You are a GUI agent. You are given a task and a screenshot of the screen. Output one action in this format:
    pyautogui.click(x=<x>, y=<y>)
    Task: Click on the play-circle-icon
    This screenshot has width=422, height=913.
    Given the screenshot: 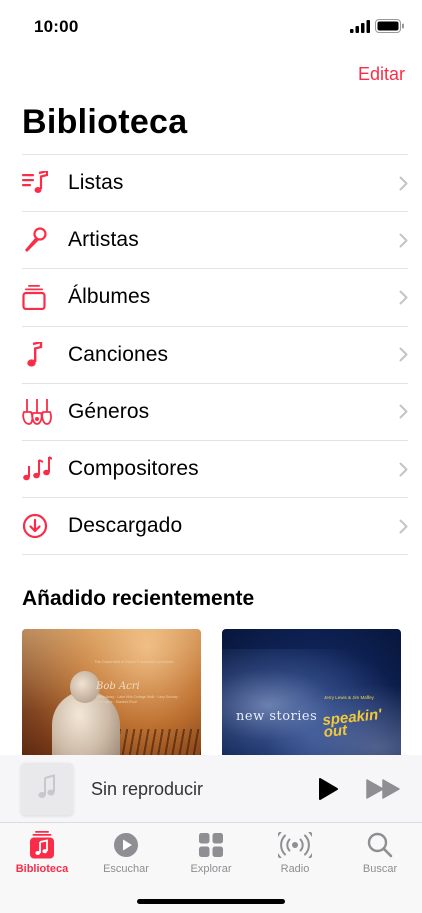 What is the action you would take?
    pyautogui.click(x=126, y=845)
    